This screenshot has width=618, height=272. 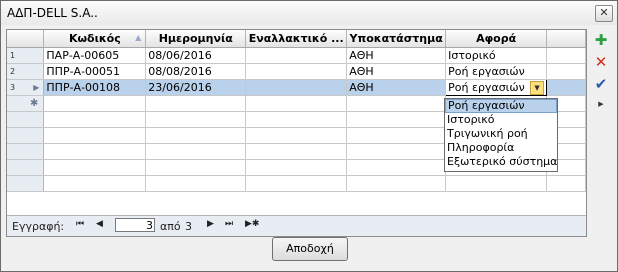 I want to click on column-header-branch: Υποκατάστημα, so click(x=396, y=39).